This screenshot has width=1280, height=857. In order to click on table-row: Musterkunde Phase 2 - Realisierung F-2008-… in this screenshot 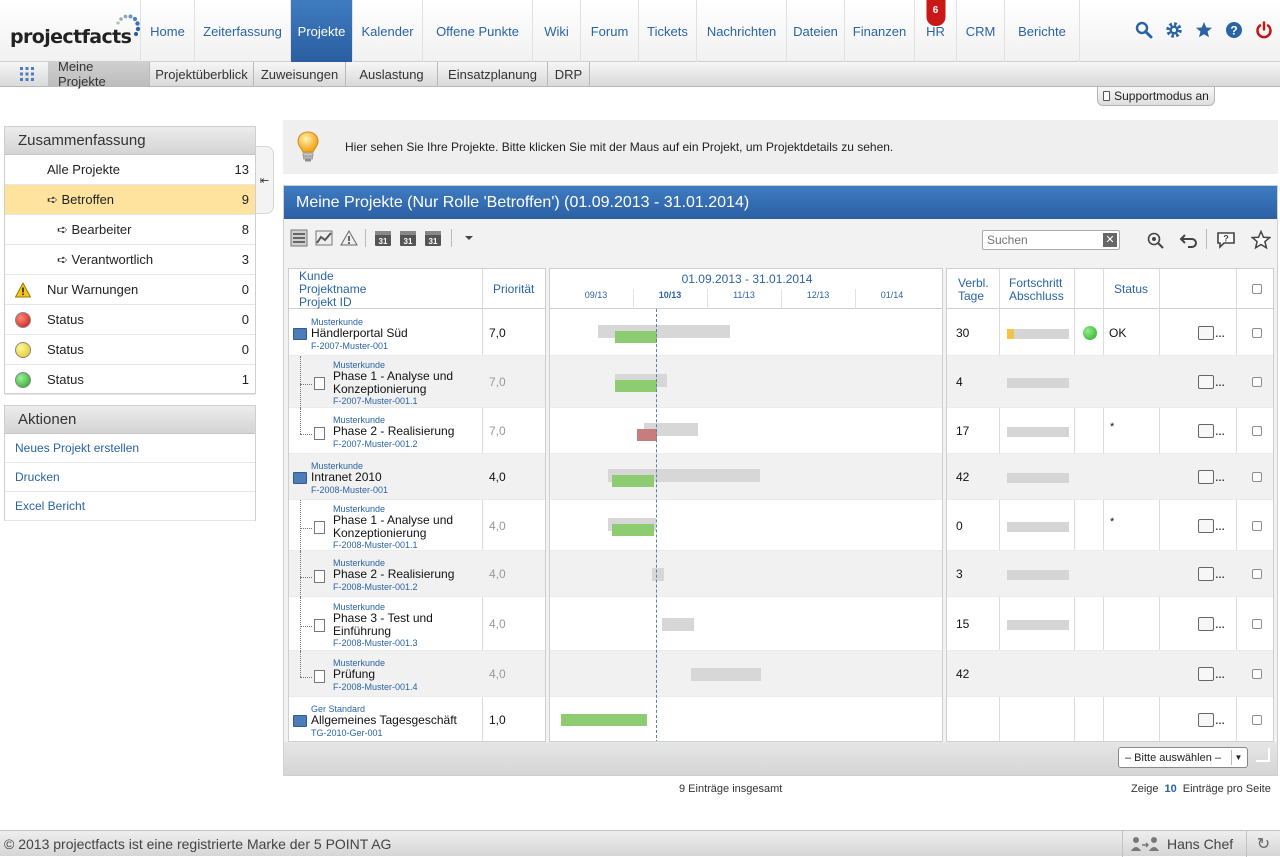, I will do `click(417, 574)`.